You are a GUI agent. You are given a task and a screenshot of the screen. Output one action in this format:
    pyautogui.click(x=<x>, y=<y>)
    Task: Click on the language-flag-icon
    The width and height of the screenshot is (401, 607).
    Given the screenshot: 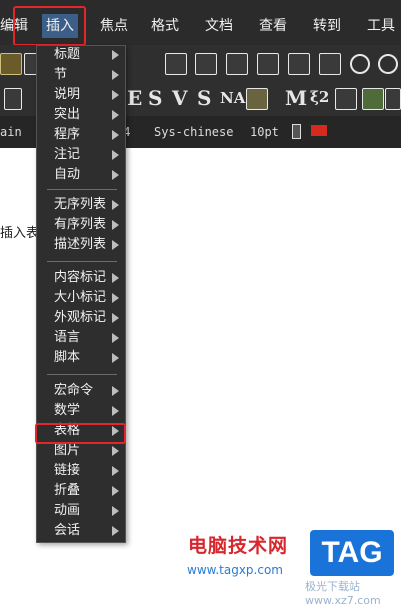 What is the action you would take?
    pyautogui.click(x=319, y=130)
    